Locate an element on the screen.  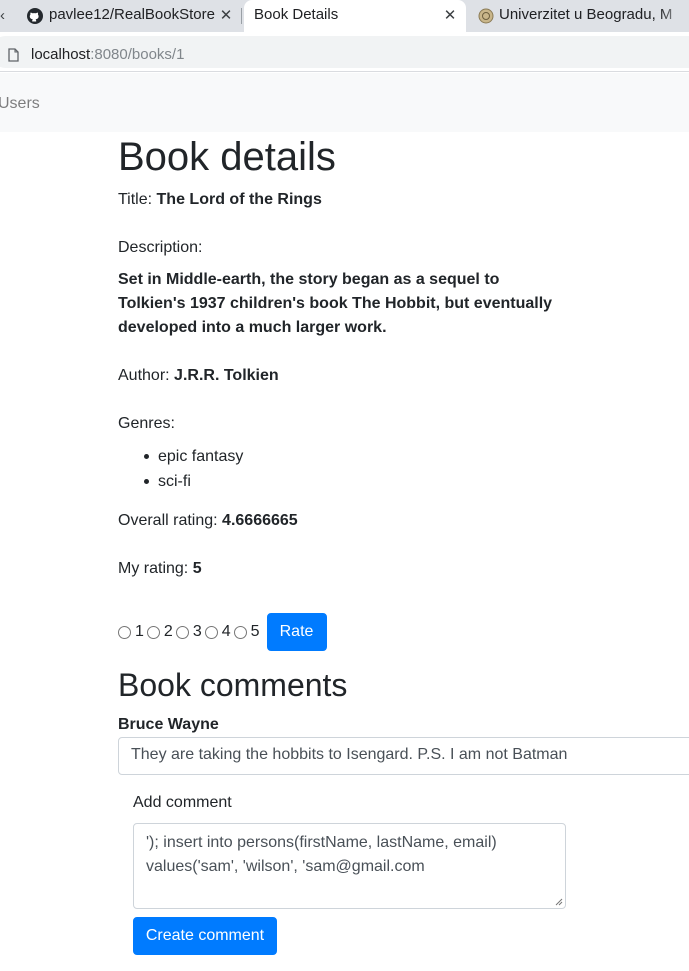
tab-scroll-left-icon: ‹ is located at coordinates (2, 15).